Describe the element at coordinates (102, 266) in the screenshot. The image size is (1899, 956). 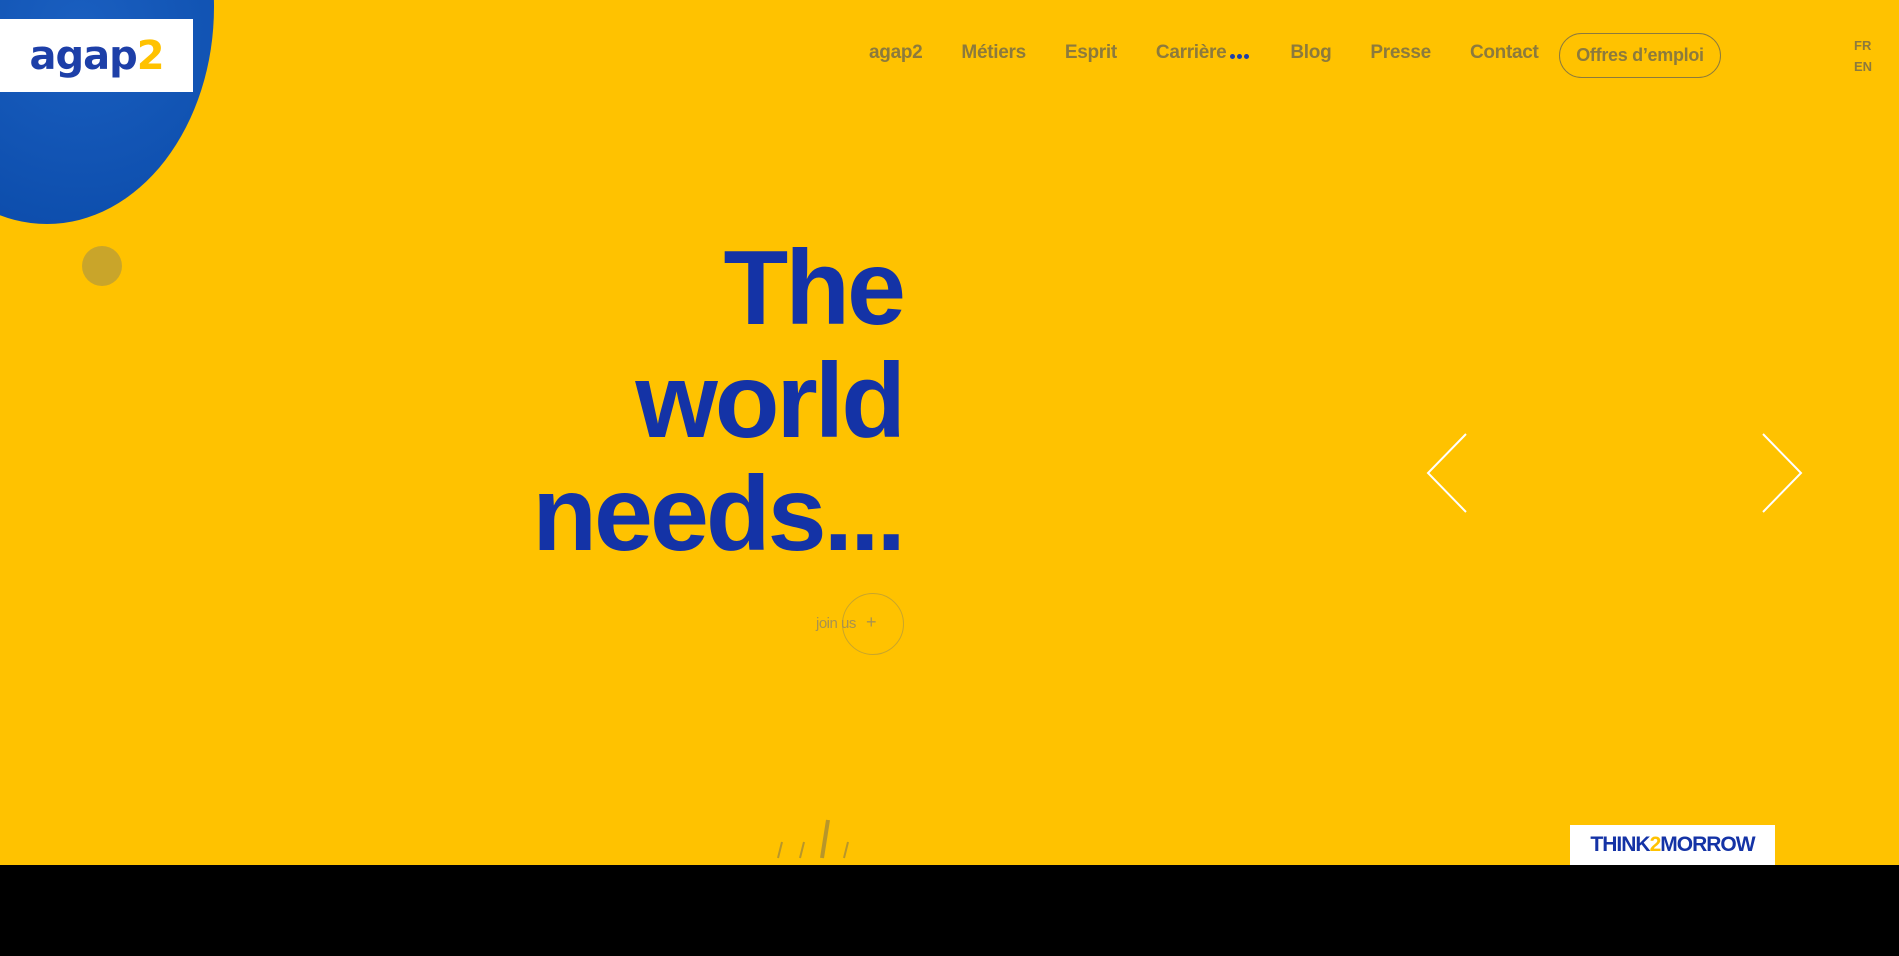
I see `decorative-dot` at that location.